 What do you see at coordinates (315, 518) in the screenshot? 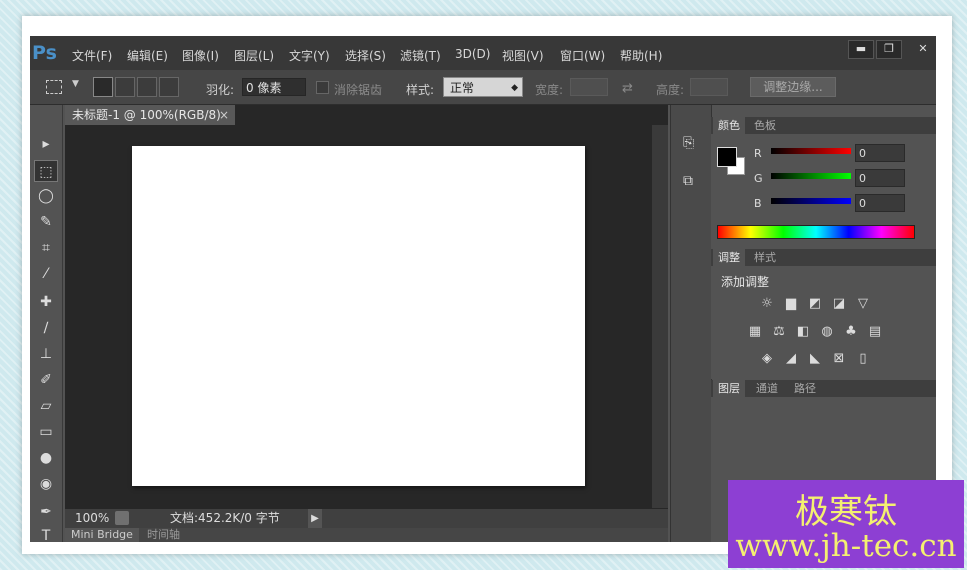
I see `play-arrow-icon: ▶` at bounding box center [315, 518].